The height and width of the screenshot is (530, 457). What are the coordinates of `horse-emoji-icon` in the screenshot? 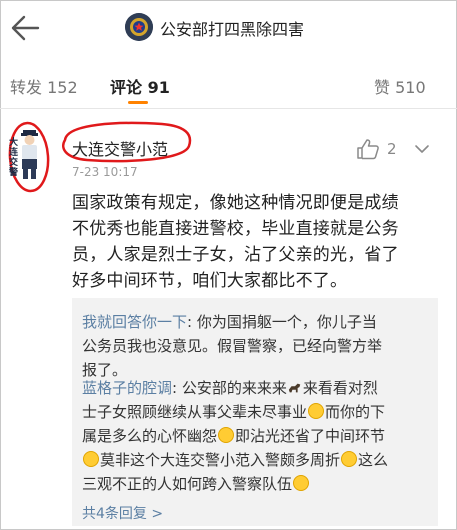 It's located at (294, 388).